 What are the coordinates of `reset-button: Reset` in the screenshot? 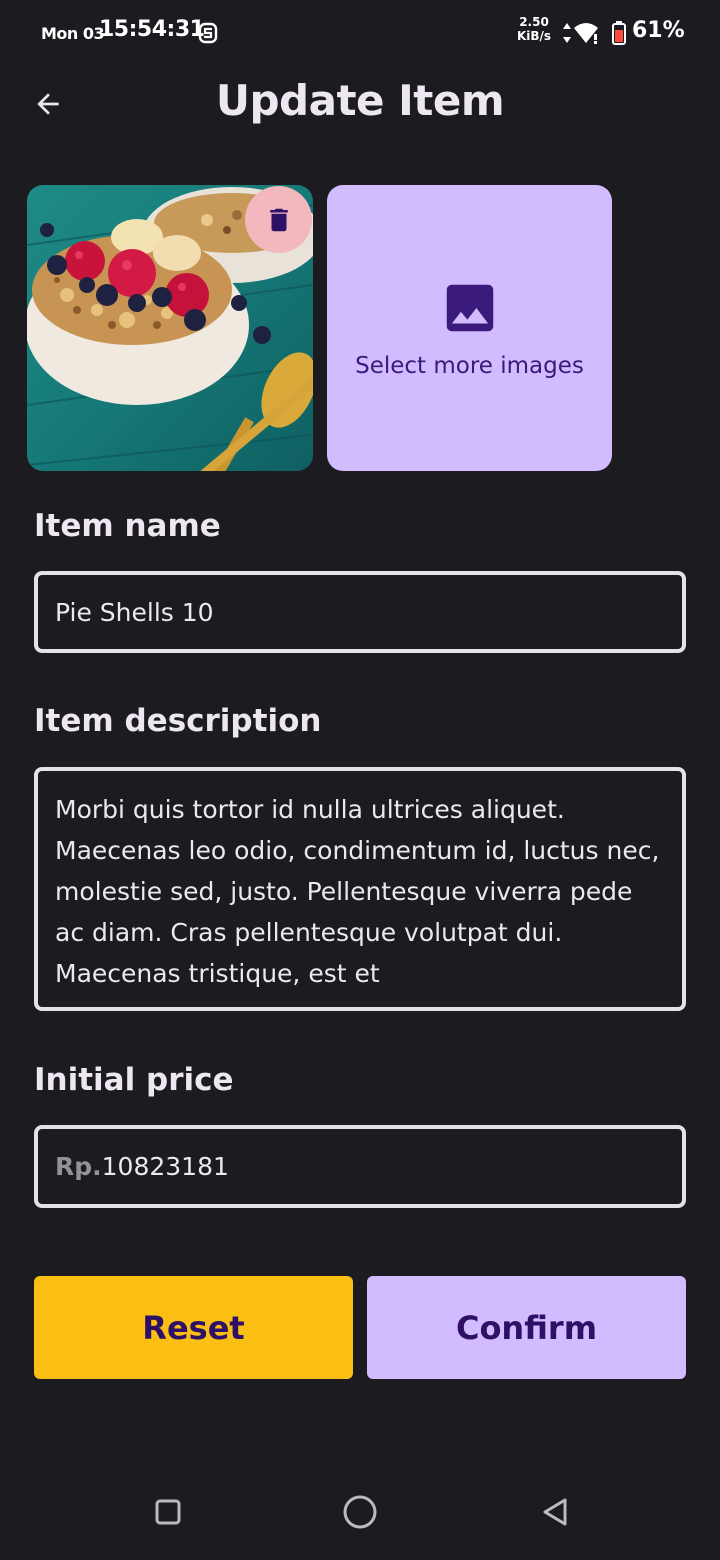 It's located at (193, 1327).